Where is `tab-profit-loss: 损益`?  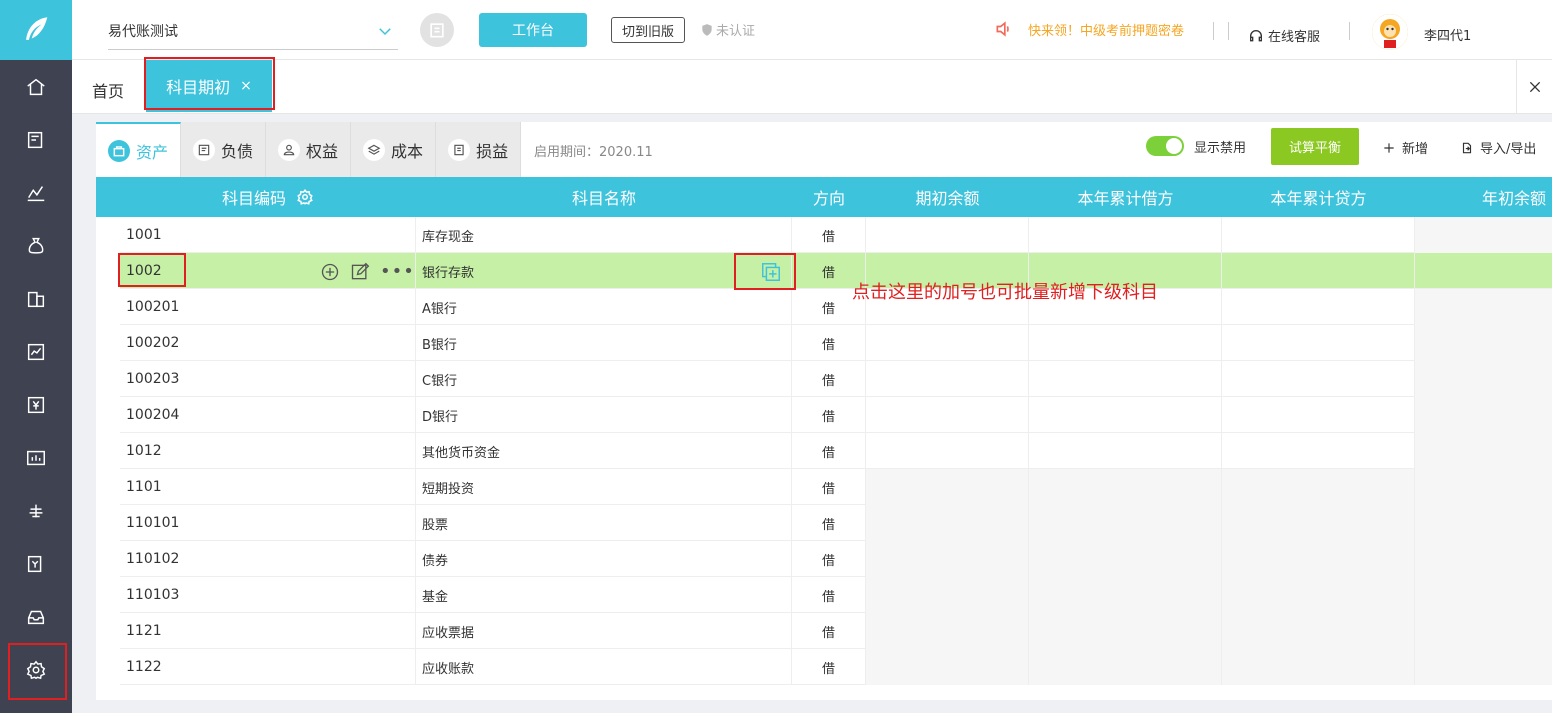 tab-profit-loss: 损益 is located at coordinates (479, 149).